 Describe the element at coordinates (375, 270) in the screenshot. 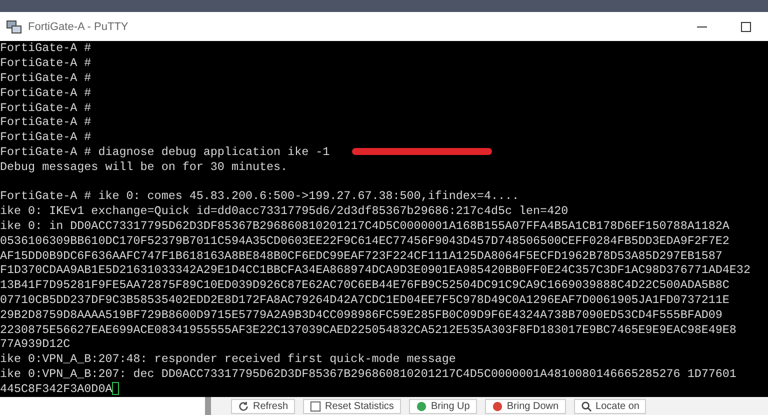

I see `terminal-line: F1D370CDAA9AB1E5D21631033342A29E1D4CC1BBCFA34EA868974DCA9D3E0901EA985420BB0FF0E24C357C3DF1AC98D376771AD4E32` at that location.